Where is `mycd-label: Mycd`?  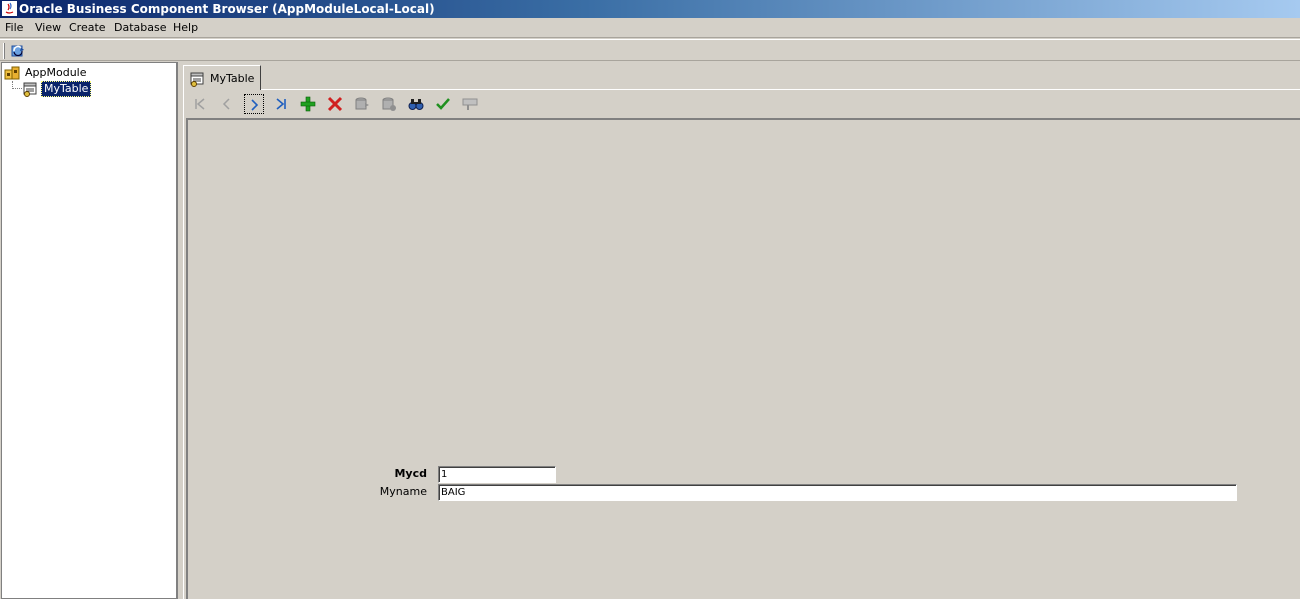 mycd-label: Mycd is located at coordinates (410, 473).